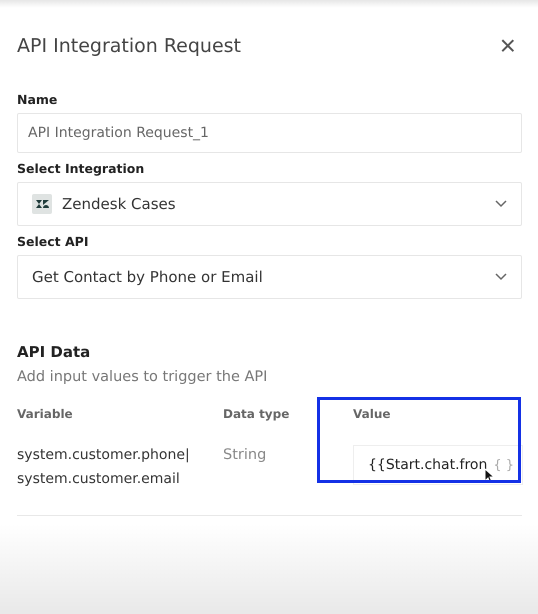  Describe the element at coordinates (54, 352) in the screenshot. I see `section-title: API Data` at that location.